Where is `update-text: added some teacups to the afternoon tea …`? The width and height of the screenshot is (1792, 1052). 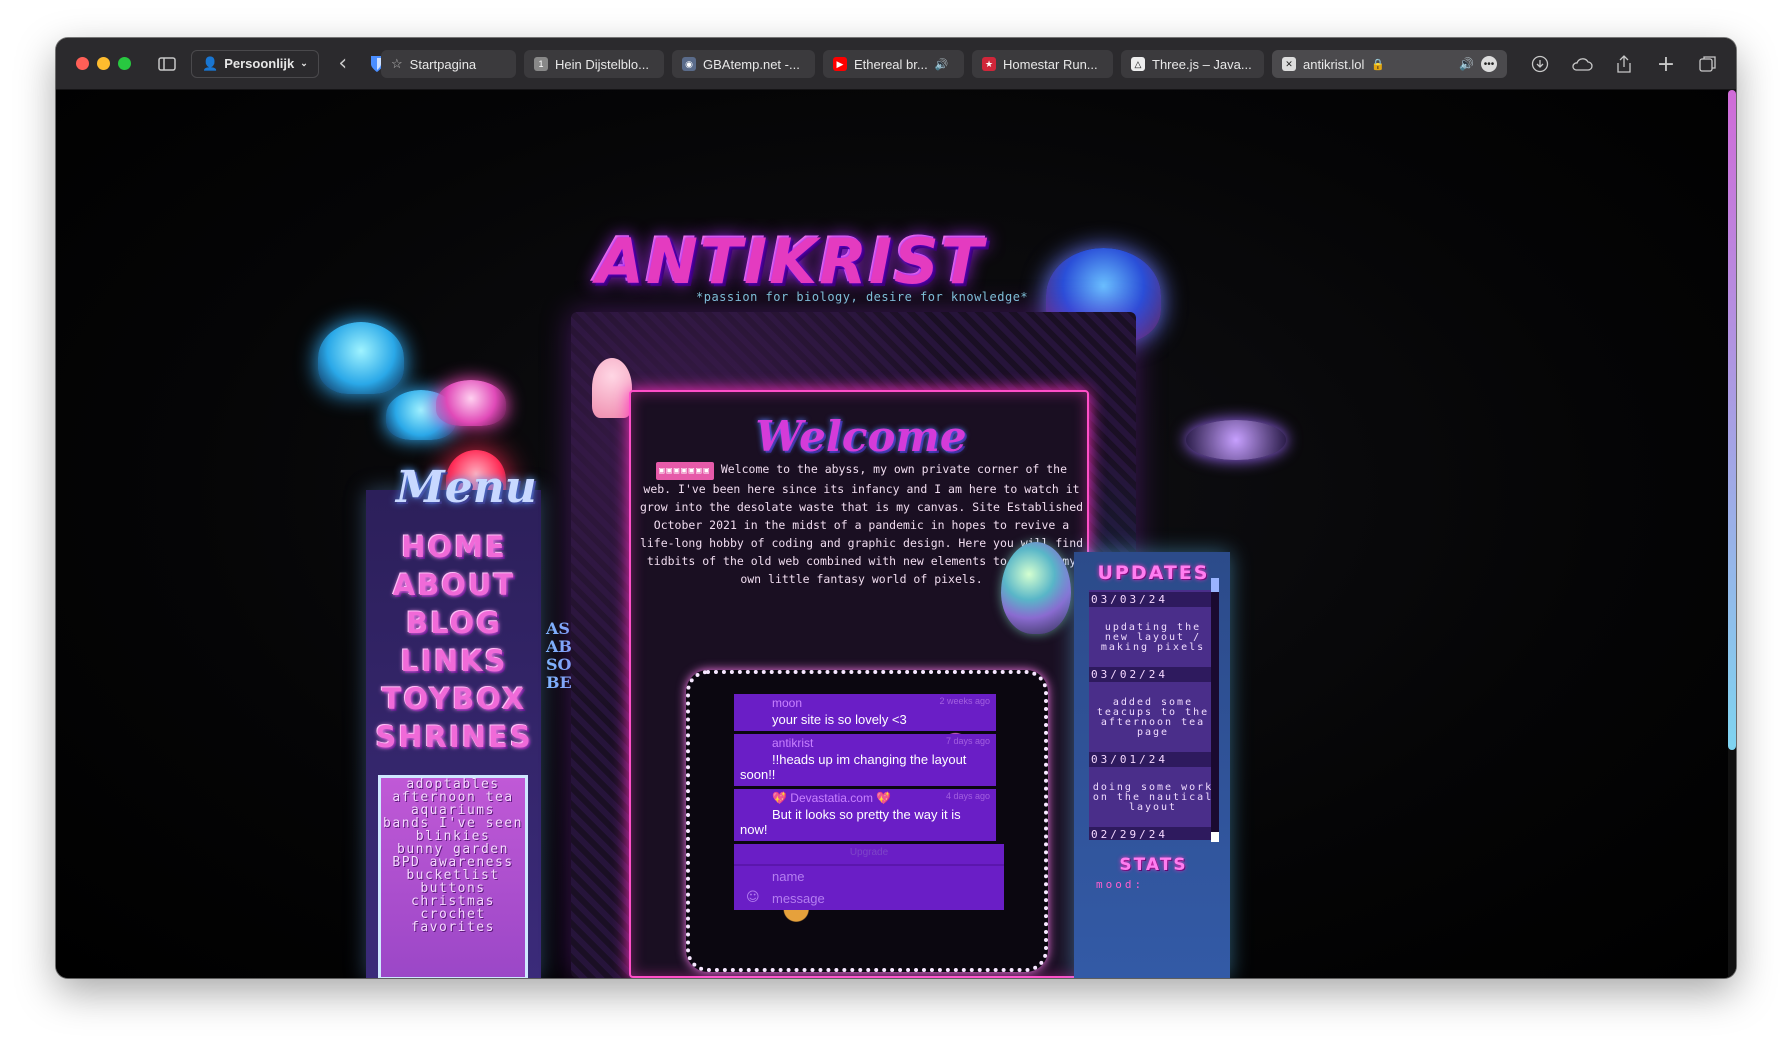
update-text: added some teacups to the afternoon tea … is located at coordinates (1153, 717).